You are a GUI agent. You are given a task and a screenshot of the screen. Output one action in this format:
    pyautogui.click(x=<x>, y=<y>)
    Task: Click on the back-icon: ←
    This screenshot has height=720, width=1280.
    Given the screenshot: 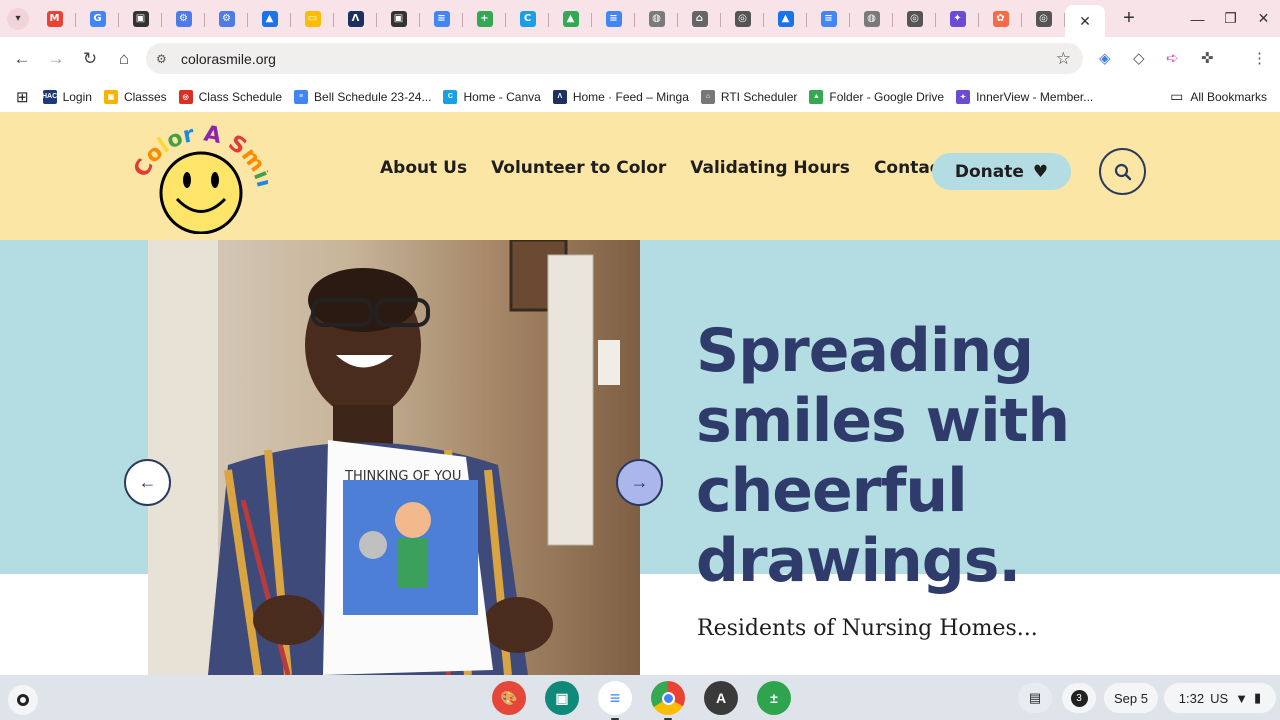 What is the action you would take?
    pyautogui.click(x=22, y=59)
    